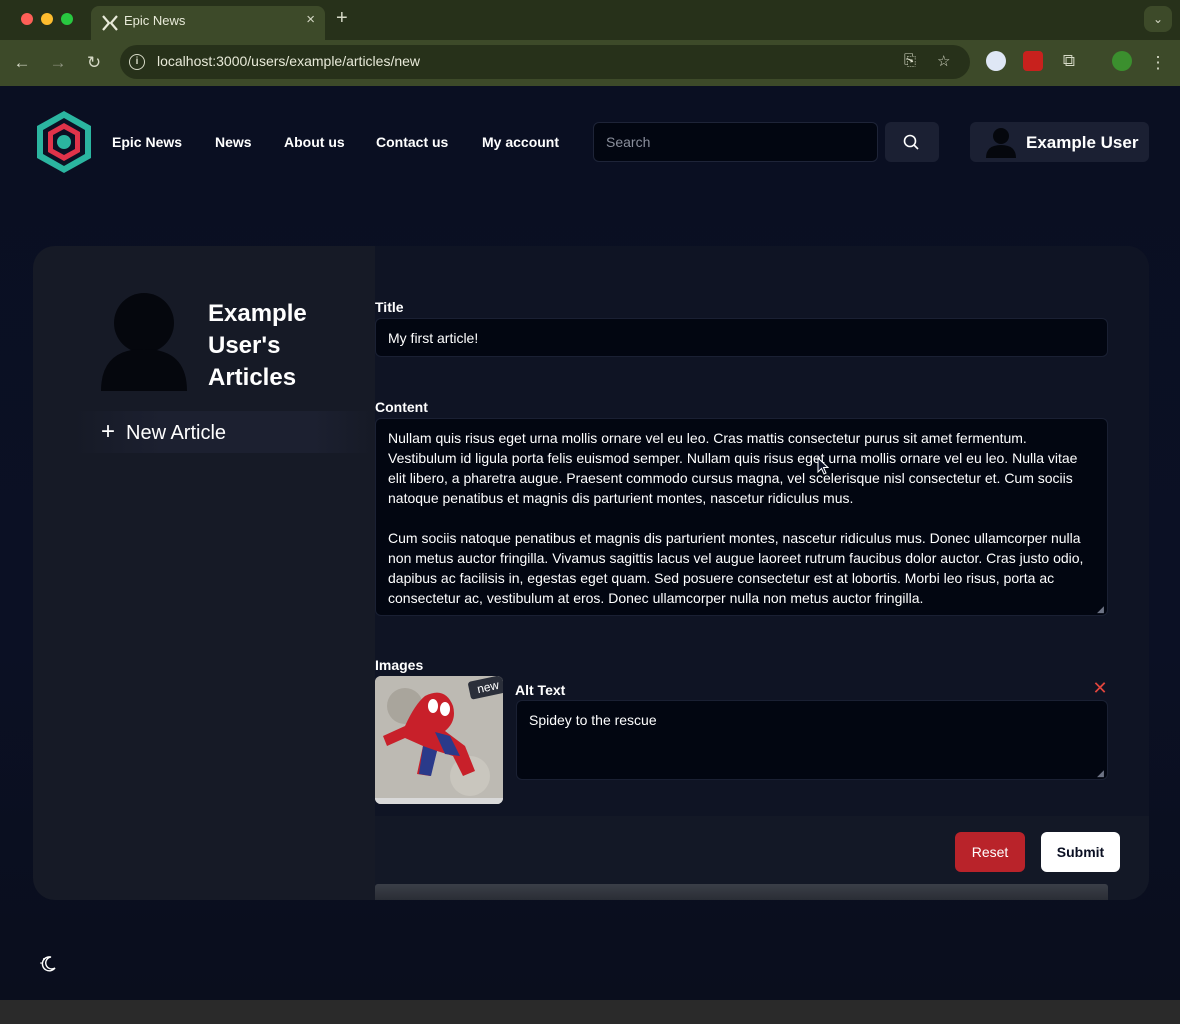 Image resolution: width=1180 pixels, height=1024 pixels. What do you see at coordinates (1069, 61) in the screenshot?
I see `extensions-puzzle-icon: ⧉` at bounding box center [1069, 61].